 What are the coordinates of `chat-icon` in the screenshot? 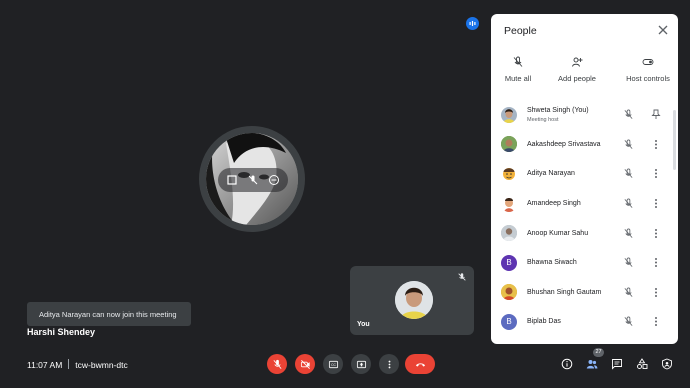 It's located at (617, 364).